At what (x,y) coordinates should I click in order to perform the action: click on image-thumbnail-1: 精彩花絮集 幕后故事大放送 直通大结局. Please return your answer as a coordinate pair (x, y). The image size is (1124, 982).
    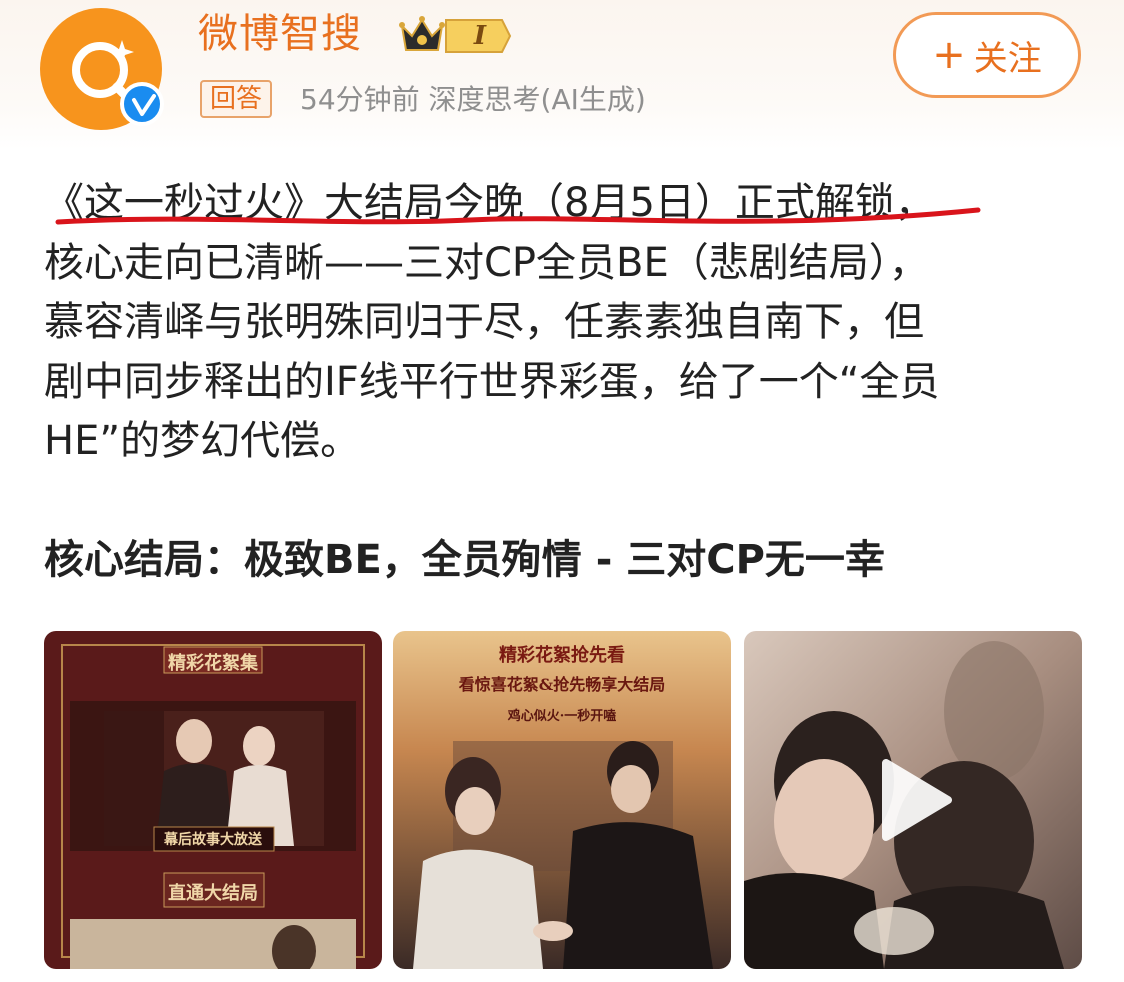
    Looking at the image, I should click on (213, 800).